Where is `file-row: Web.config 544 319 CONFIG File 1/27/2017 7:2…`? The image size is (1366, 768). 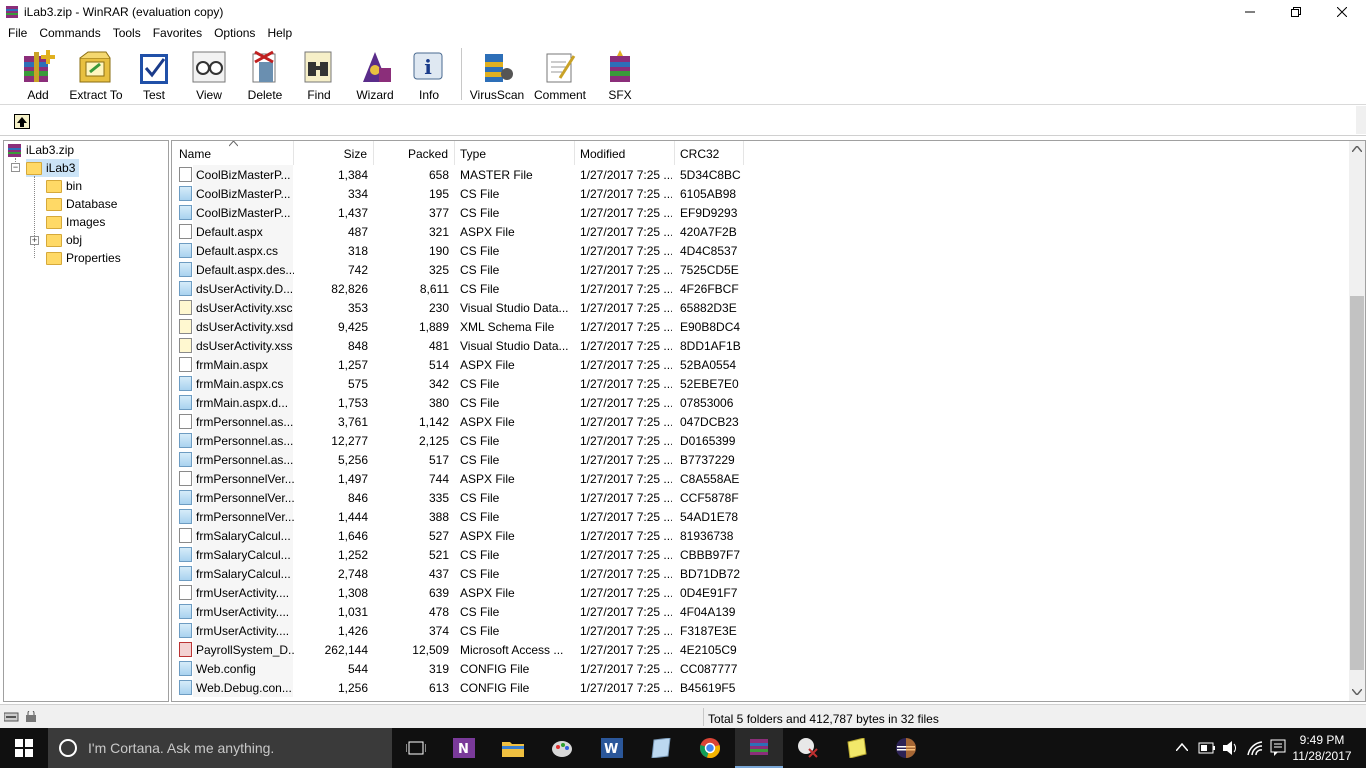
file-row: Web.config 544 319 CONFIG File 1/27/2017 7:2… is located at coordinates (760, 668).